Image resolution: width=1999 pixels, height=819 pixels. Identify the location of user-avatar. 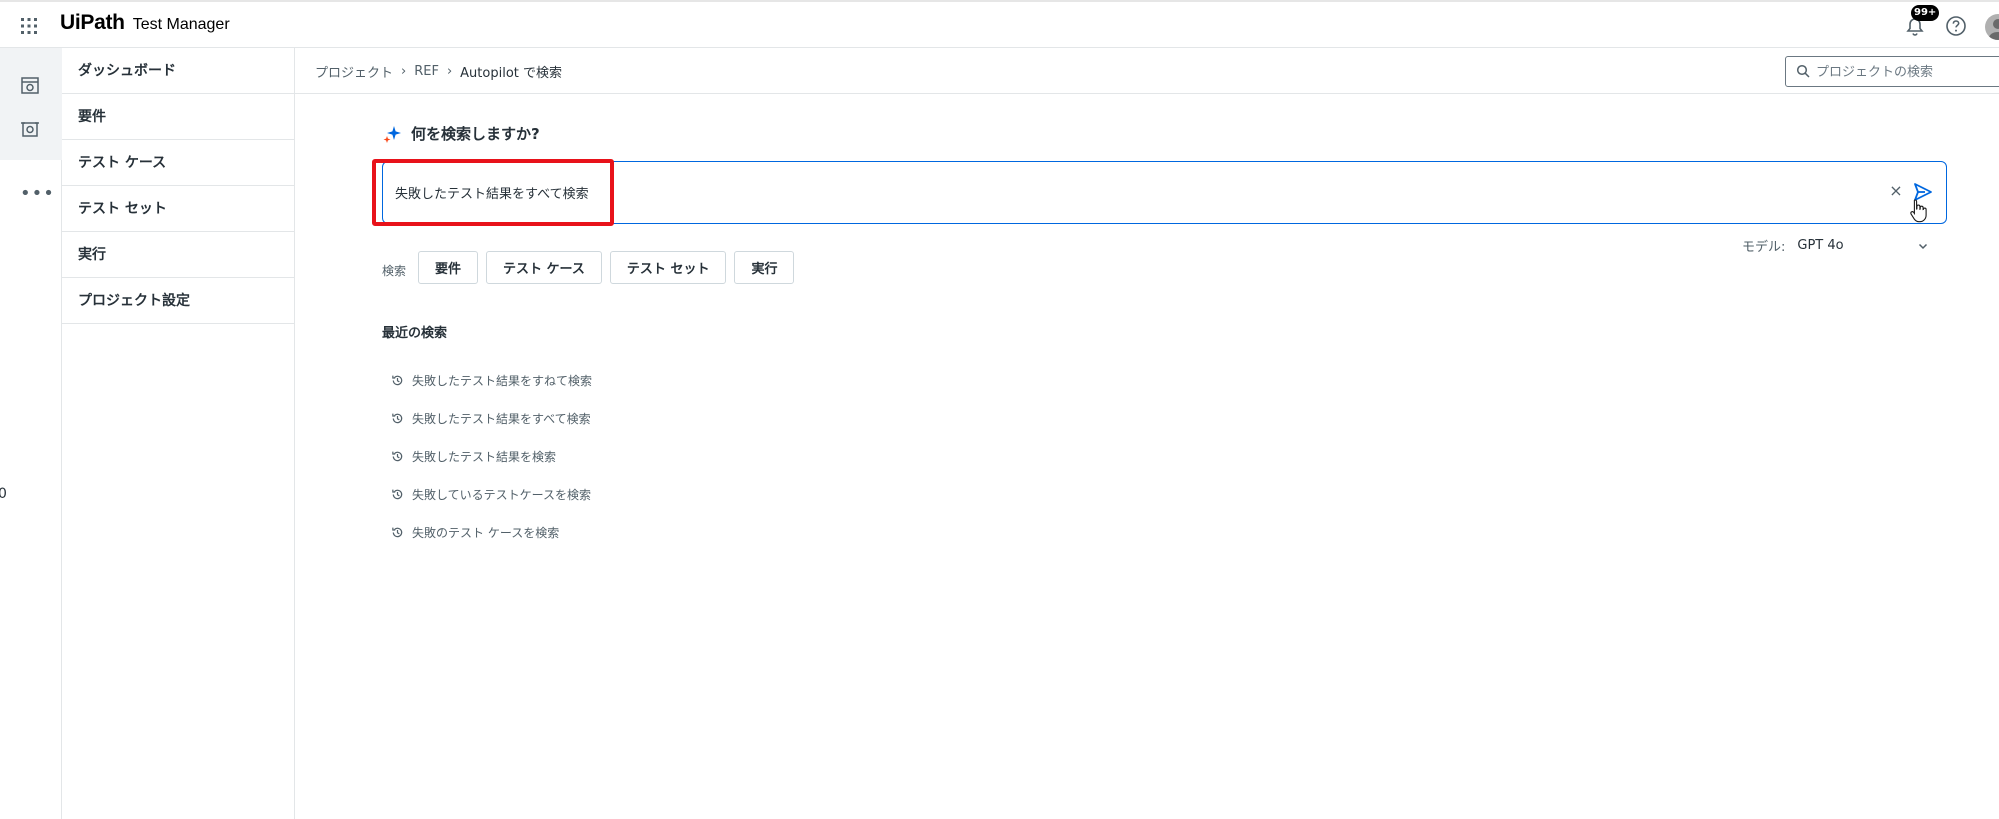
(1992, 27).